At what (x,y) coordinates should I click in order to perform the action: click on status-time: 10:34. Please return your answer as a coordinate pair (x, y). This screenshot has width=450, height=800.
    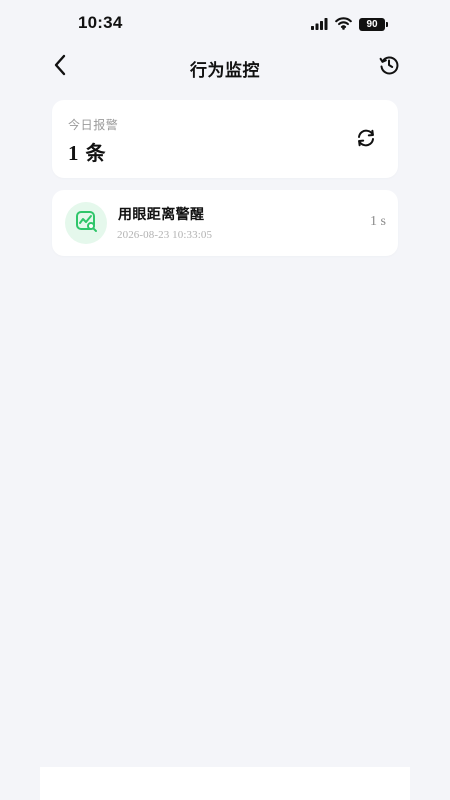
    Looking at the image, I should click on (100, 22).